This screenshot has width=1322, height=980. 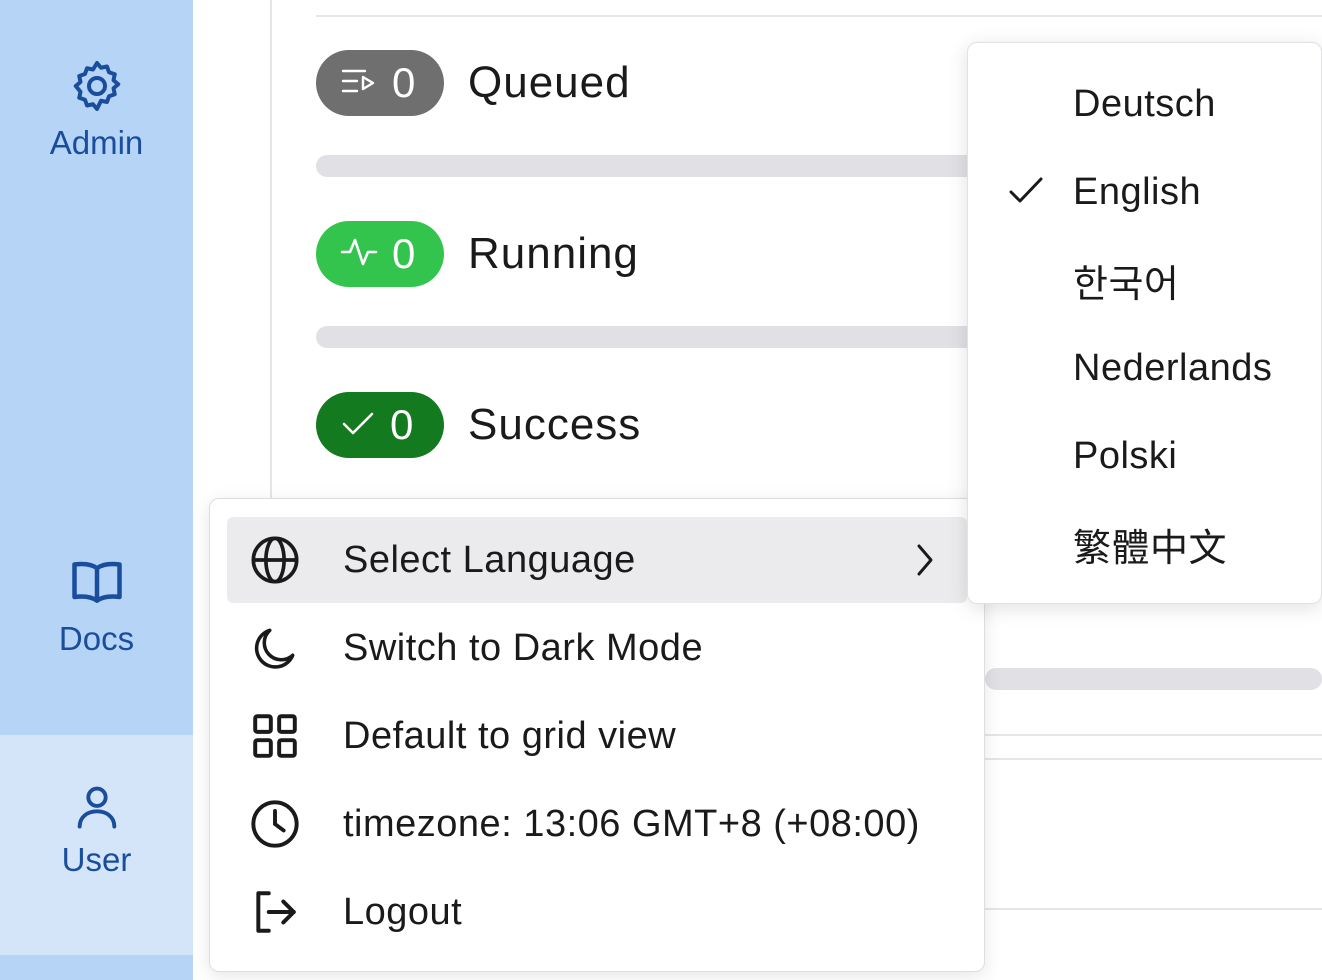 I want to click on check-icon, so click(x=358, y=425).